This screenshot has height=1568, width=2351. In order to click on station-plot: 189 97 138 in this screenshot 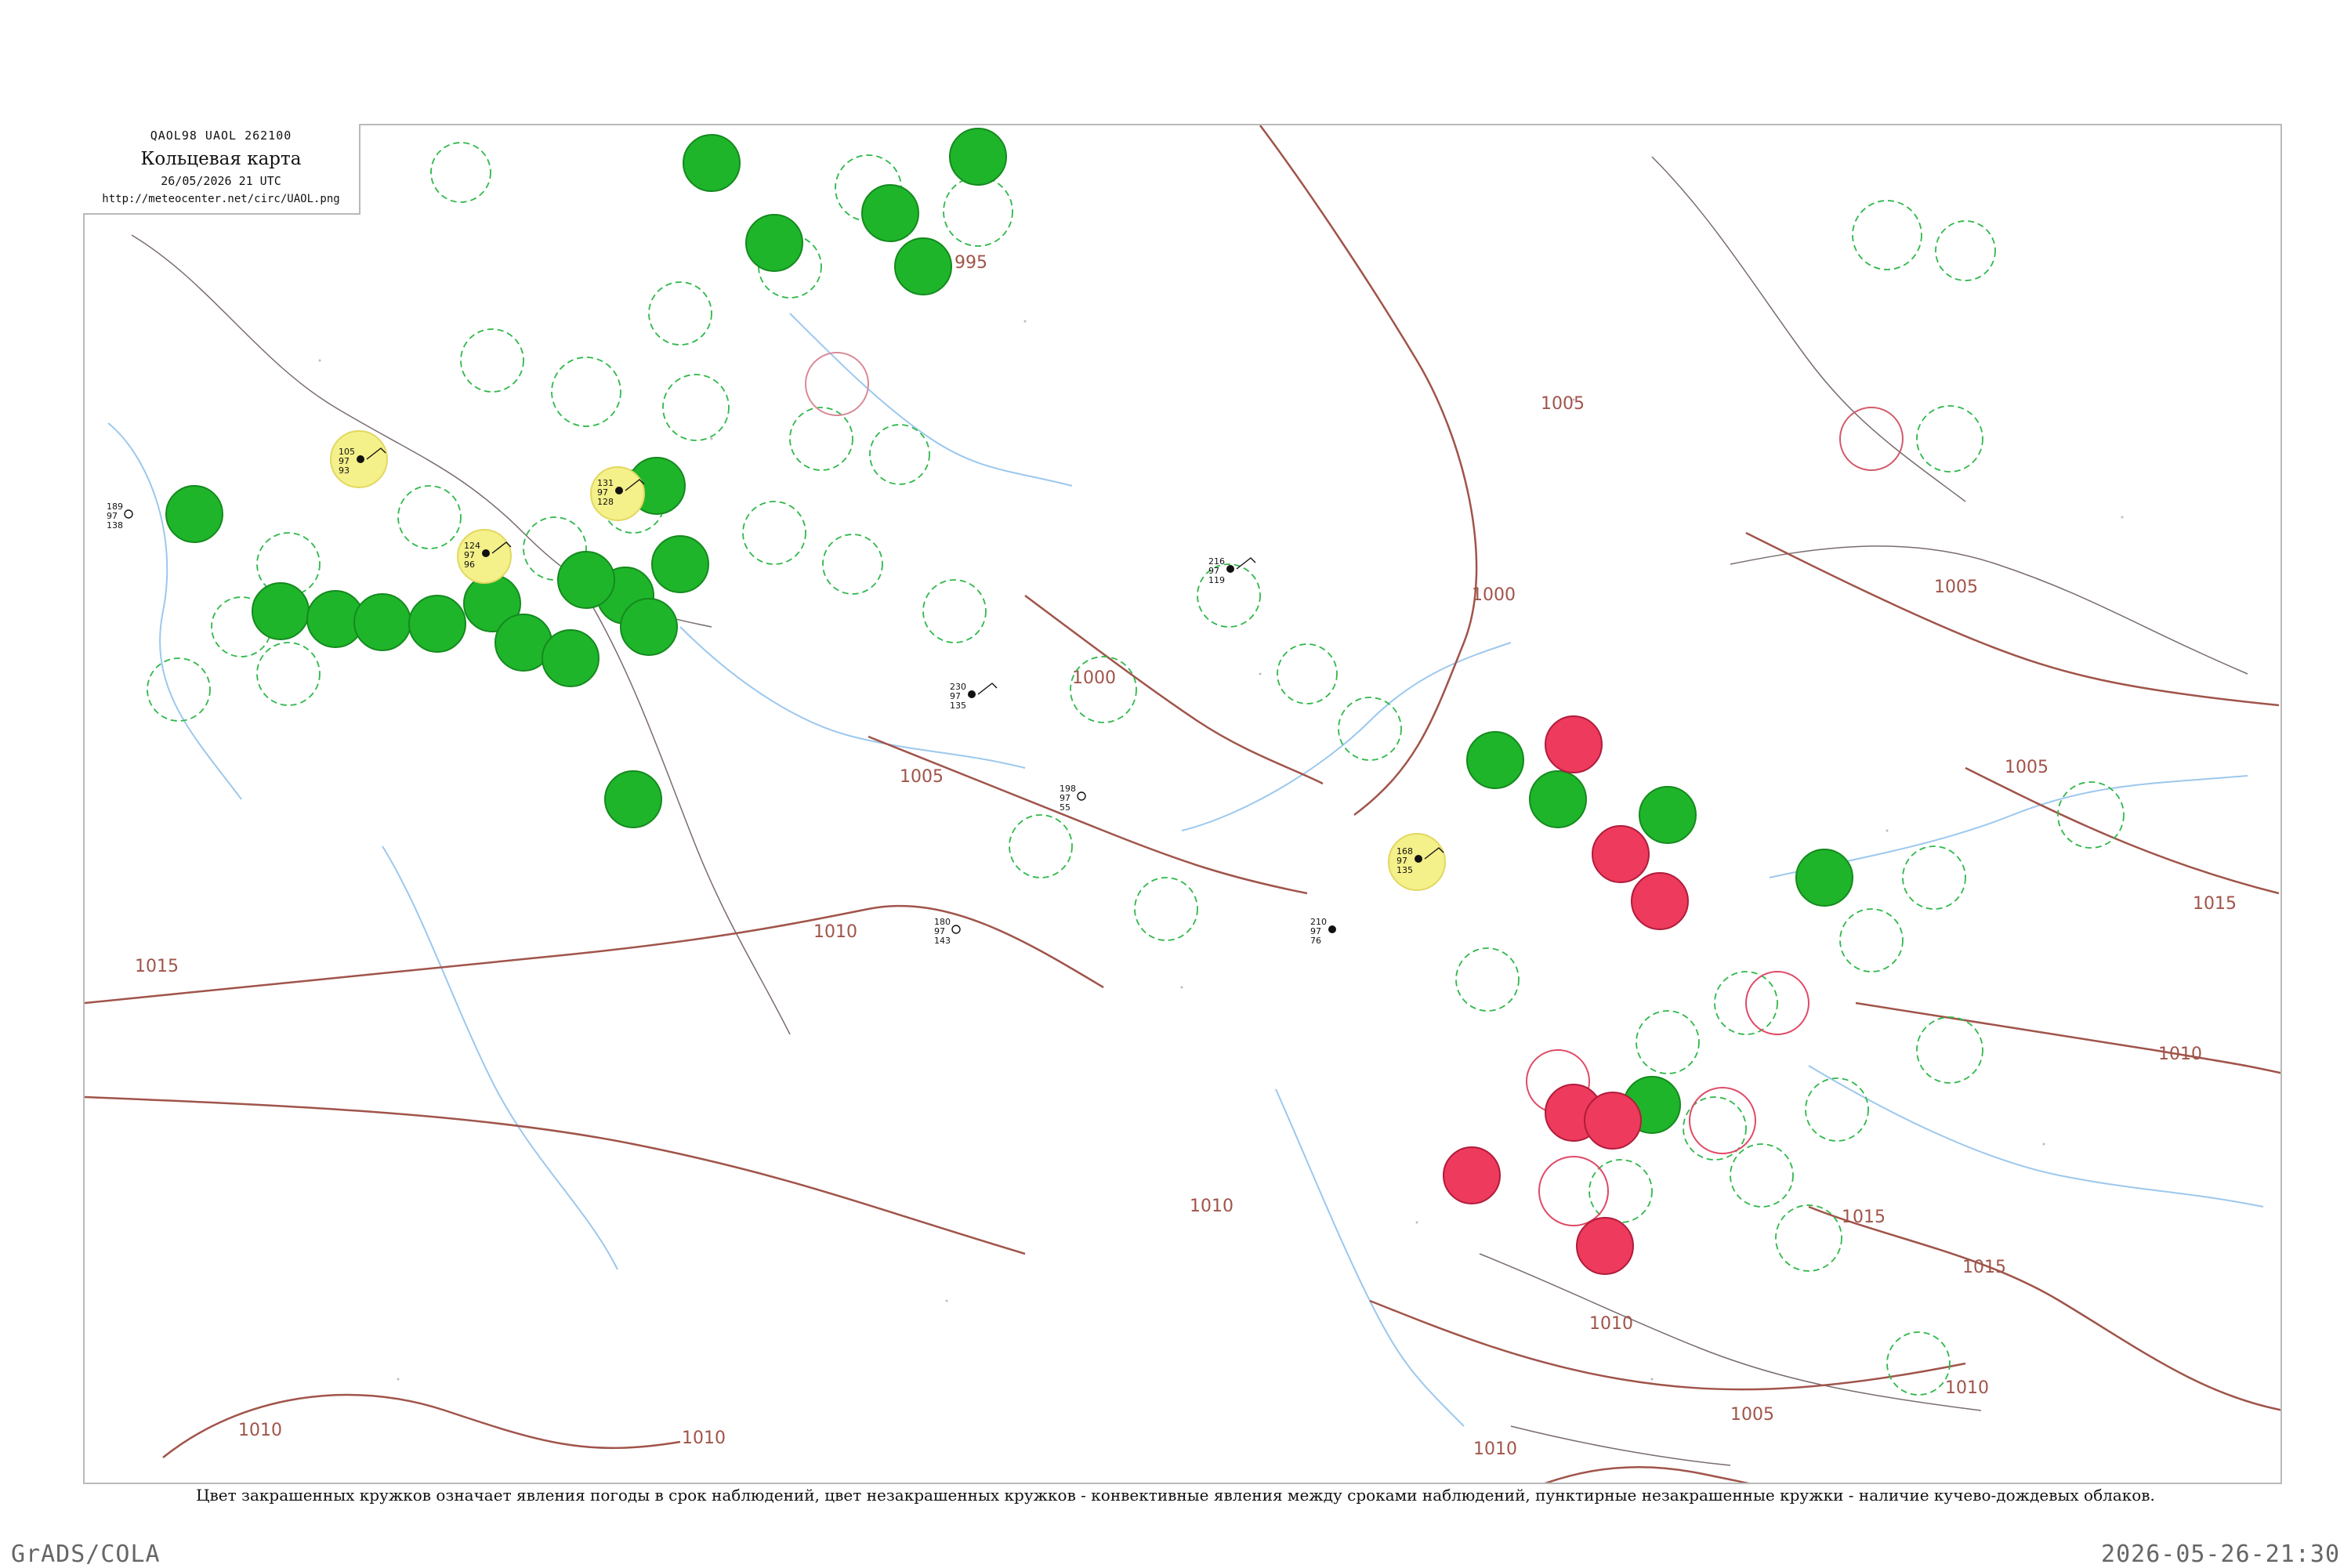, I will do `click(120, 516)`.